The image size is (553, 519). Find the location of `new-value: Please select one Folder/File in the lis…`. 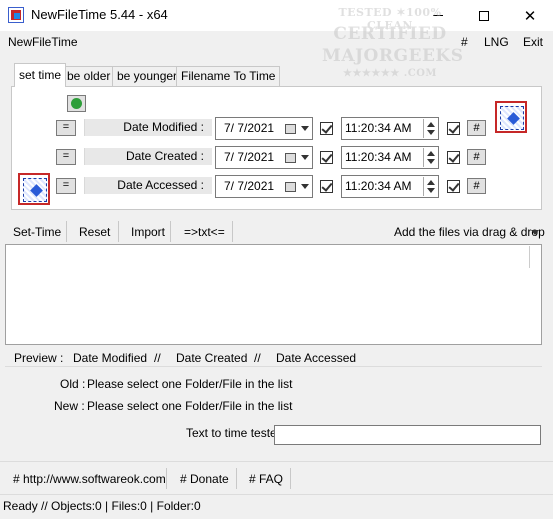

new-value: Please select one Folder/File in the lis… is located at coordinates (190, 406).